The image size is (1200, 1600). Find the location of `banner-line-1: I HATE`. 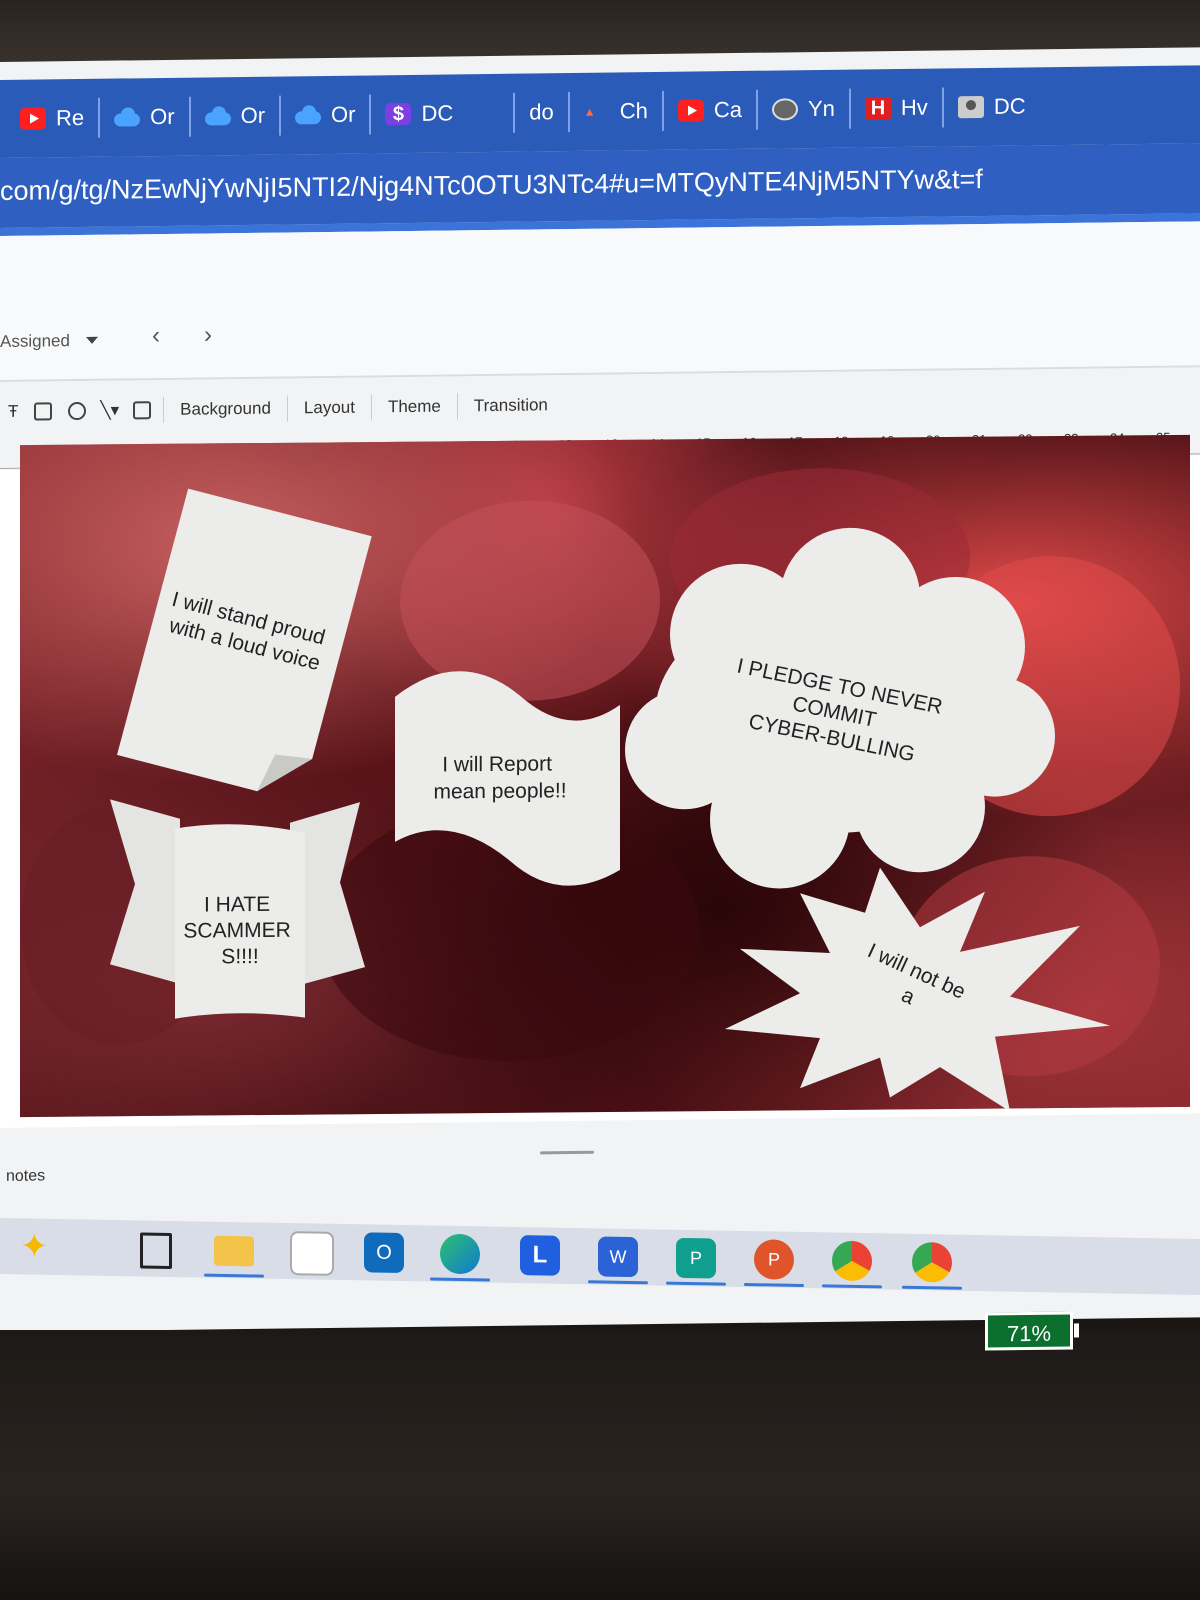

banner-line-1: I HATE is located at coordinates (237, 905).